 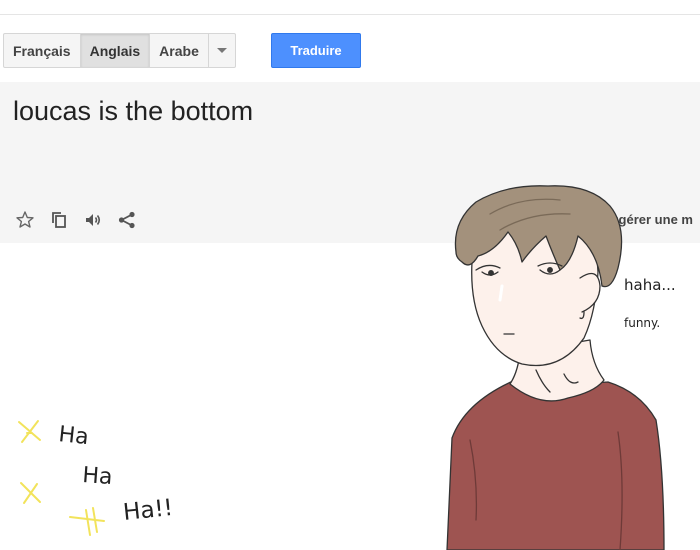 What do you see at coordinates (148, 510) in the screenshot?
I see `laugh-text-3: Ha!!` at bounding box center [148, 510].